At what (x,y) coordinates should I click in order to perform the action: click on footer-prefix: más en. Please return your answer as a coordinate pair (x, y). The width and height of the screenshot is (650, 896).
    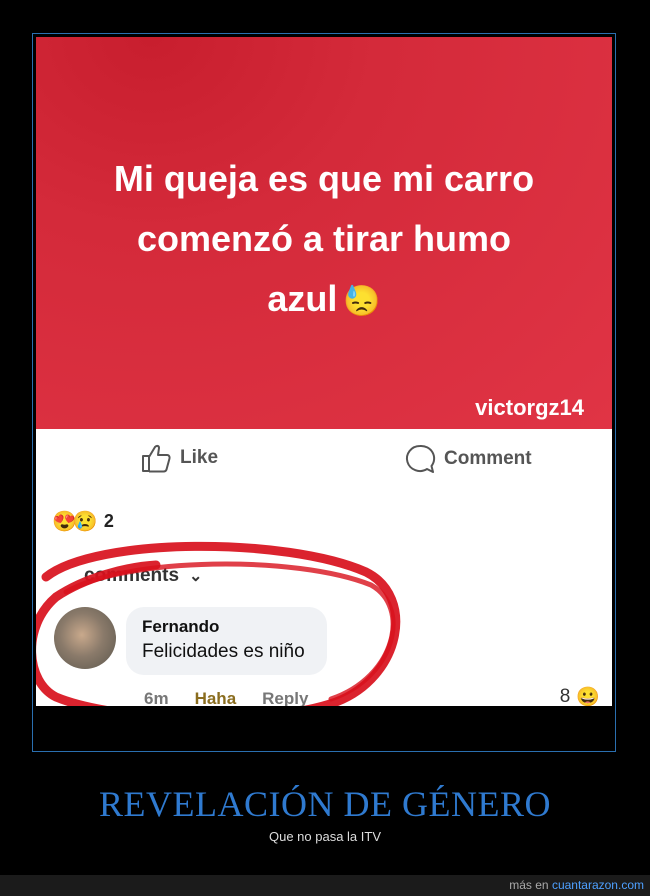
    Looking at the image, I should click on (529, 885).